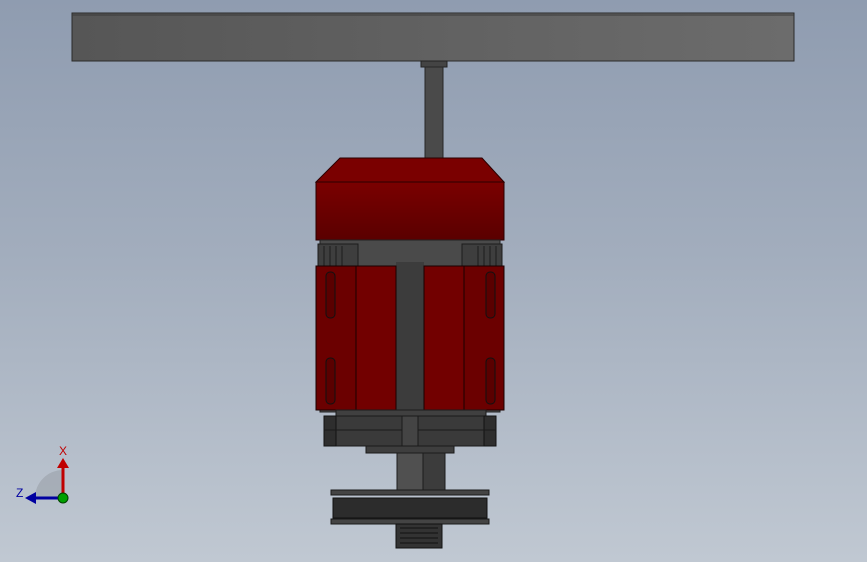  What do you see at coordinates (63, 498) in the screenshot?
I see `y-axis-dot` at bounding box center [63, 498].